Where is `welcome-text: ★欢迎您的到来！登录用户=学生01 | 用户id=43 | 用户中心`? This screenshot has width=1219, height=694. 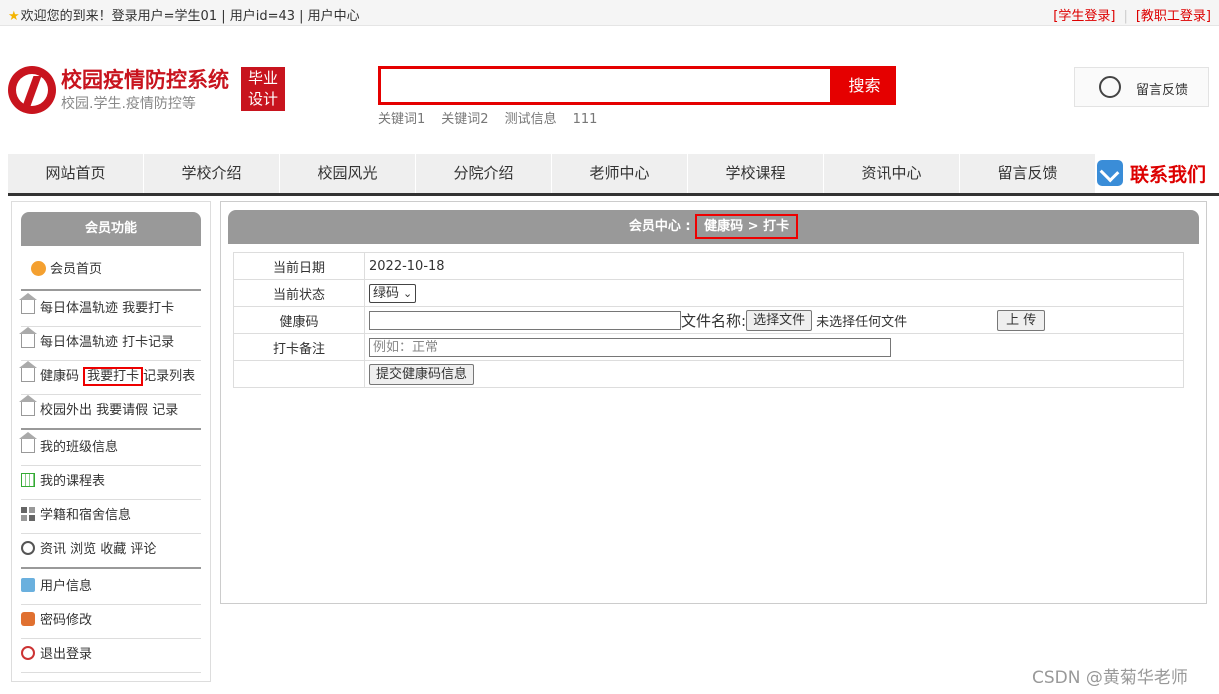 welcome-text: ★欢迎您的到来！登录用户=学生01 | 用户id=43 | 用户中心 is located at coordinates (184, 14).